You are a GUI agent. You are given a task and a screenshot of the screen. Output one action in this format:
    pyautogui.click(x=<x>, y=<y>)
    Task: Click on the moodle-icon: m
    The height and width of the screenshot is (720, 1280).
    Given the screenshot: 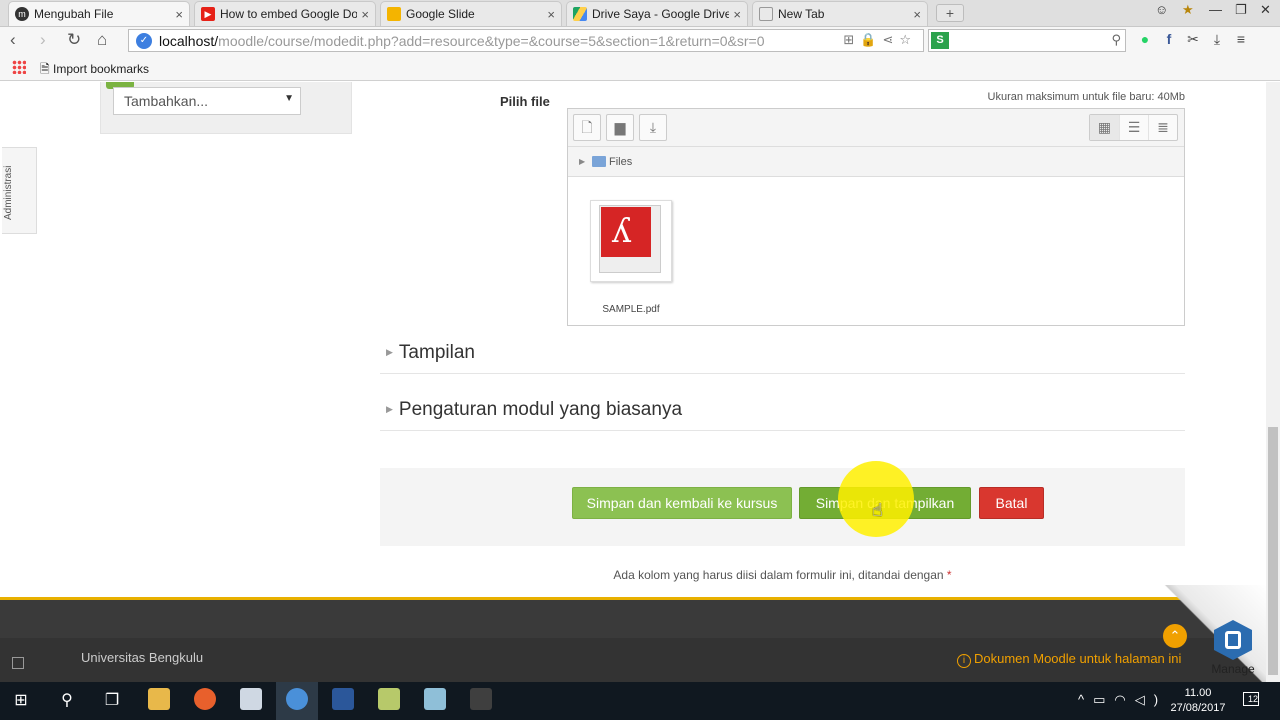 What is the action you would take?
    pyautogui.click(x=22, y=14)
    